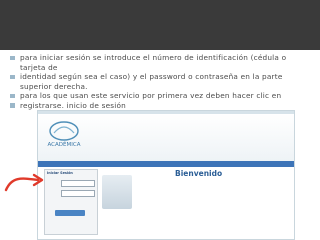 The width and height of the screenshot is (320, 240). Describe the element at coordinates (60, 173) in the screenshot. I see `login-title: Iniciar Sesión` at that location.